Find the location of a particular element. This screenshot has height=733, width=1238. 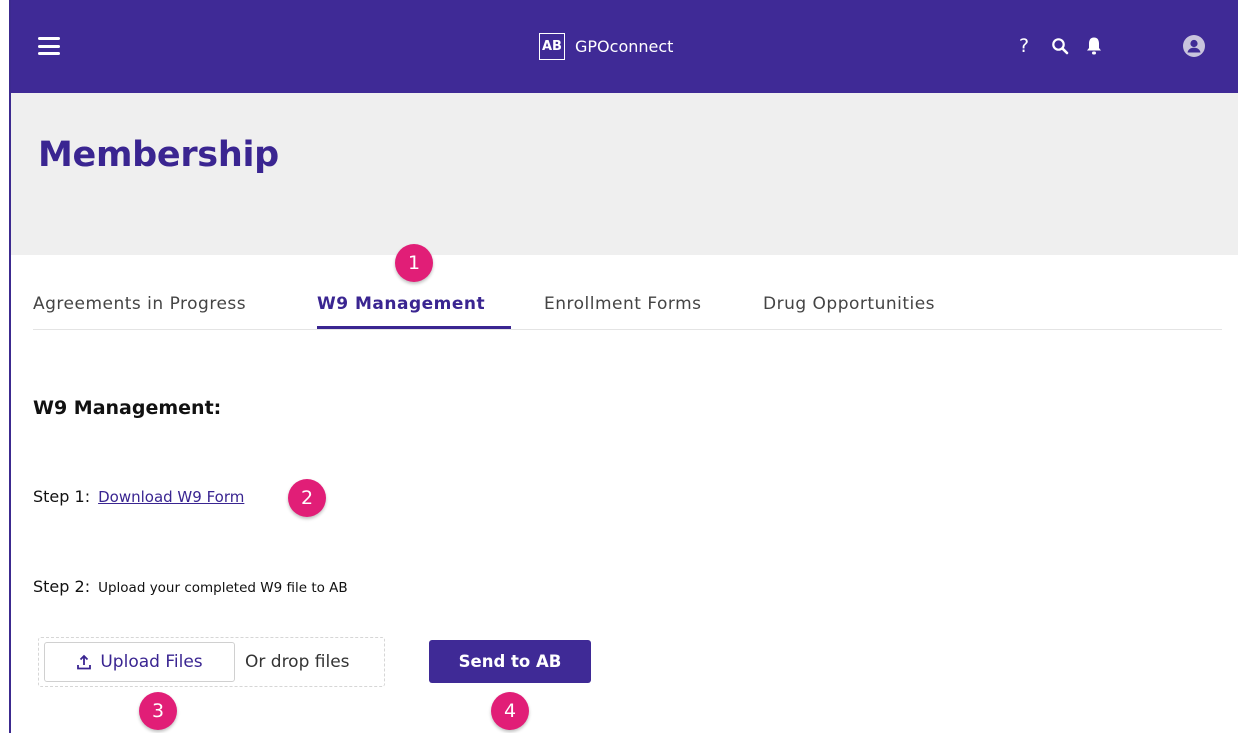

callout-badge-2: 2 is located at coordinates (307, 498).